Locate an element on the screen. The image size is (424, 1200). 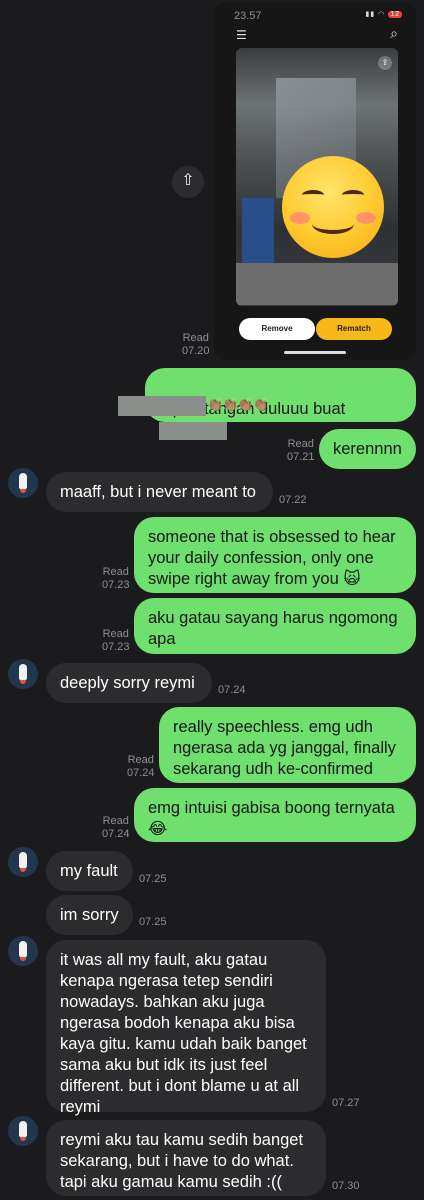
embedded-status-icons: ▮▮ ◠ 12 is located at coordinates (383, 14).